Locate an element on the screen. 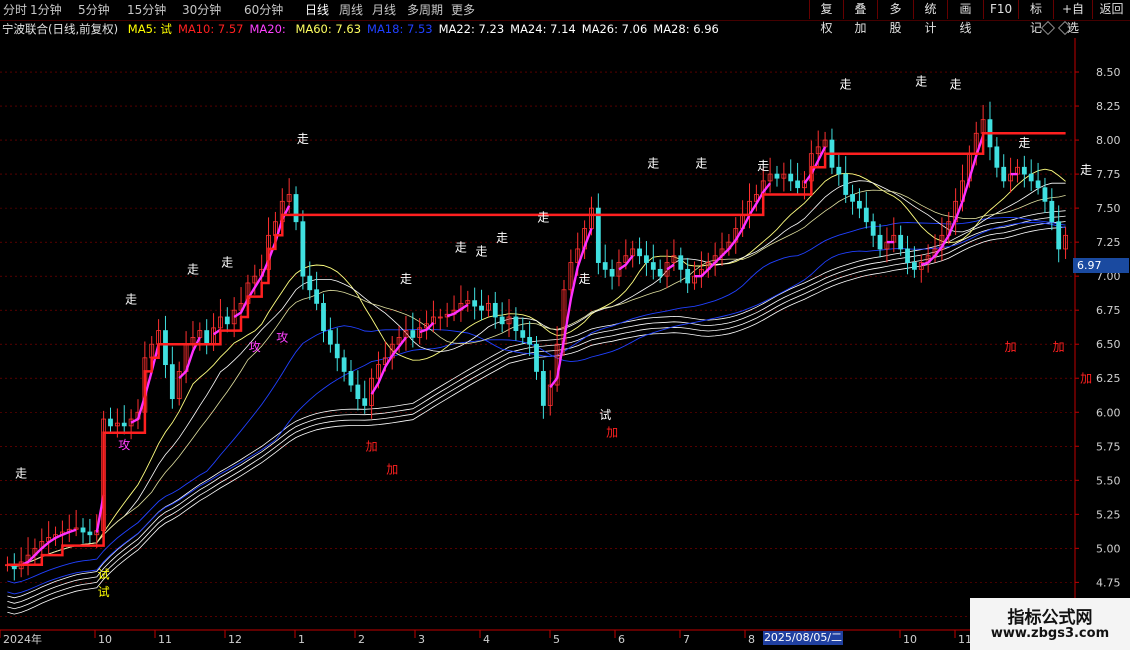 The image size is (1130, 650). legend-item-4: MA18: 7.53 is located at coordinates (400, 29).